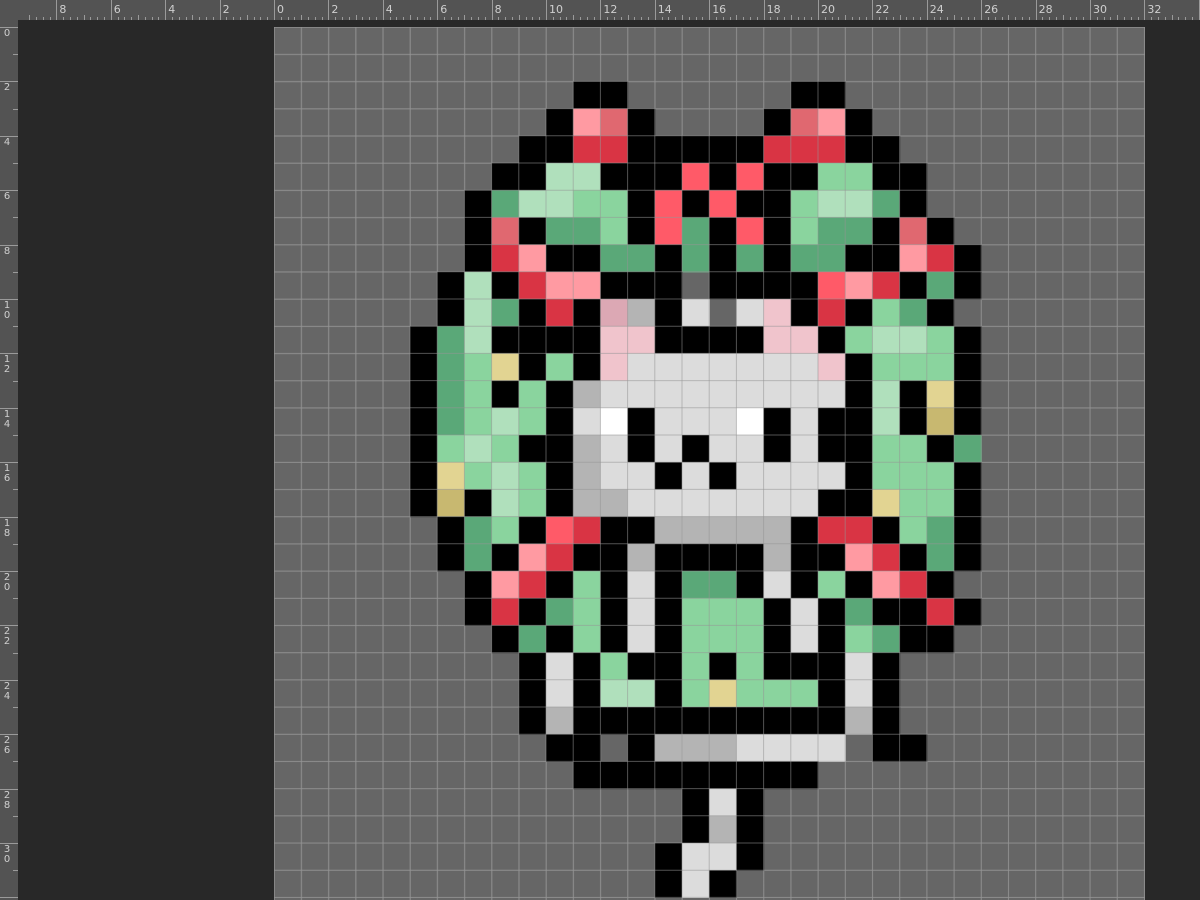  I want to click on ruler-left-label: 2 2, so click(7, 637).